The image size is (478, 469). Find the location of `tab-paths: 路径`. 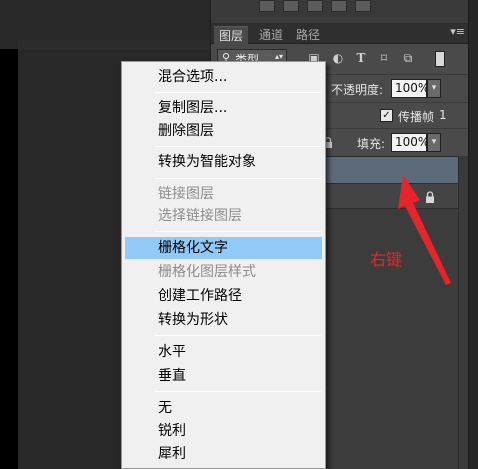

tab-paths: 路径 is located at coordinates (308, 35).